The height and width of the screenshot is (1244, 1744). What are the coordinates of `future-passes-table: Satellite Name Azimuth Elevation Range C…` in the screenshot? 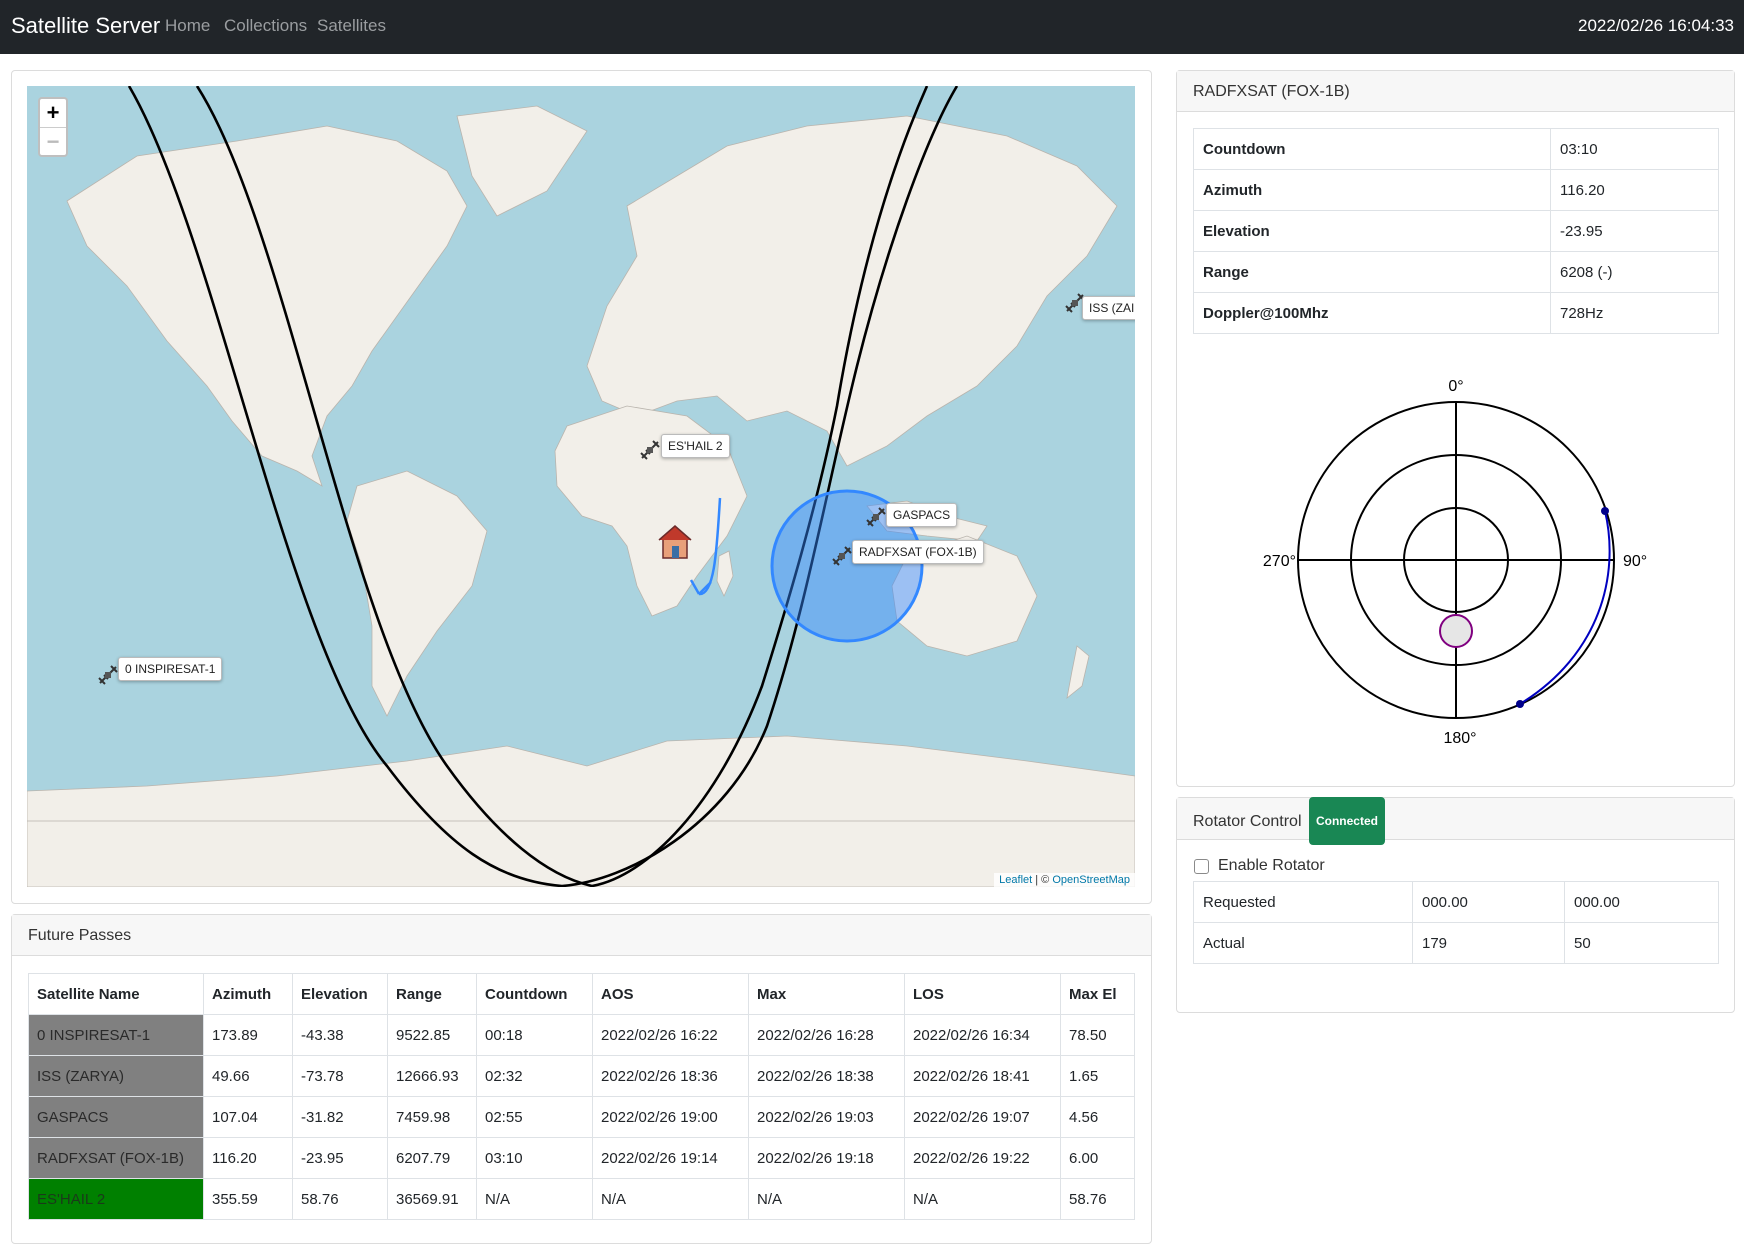 It's located at (581, 1096).